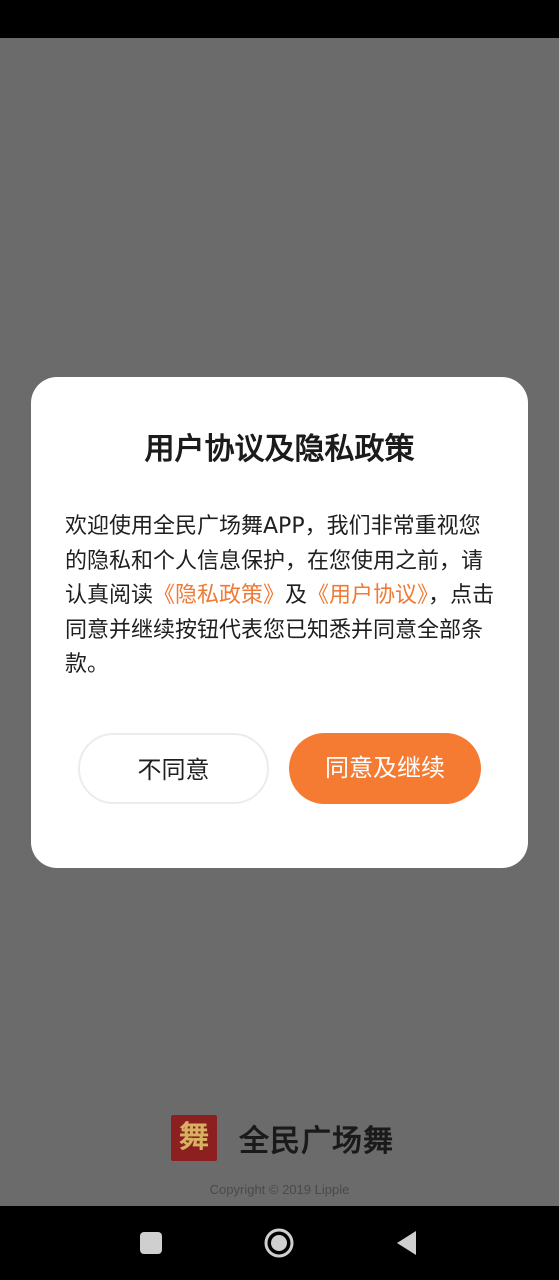 The height and width of the screenshot is (1280, 559). Describe the element at coordinates (173, 768) in the screenshot. I see `decline-button: 不同意` at that location.